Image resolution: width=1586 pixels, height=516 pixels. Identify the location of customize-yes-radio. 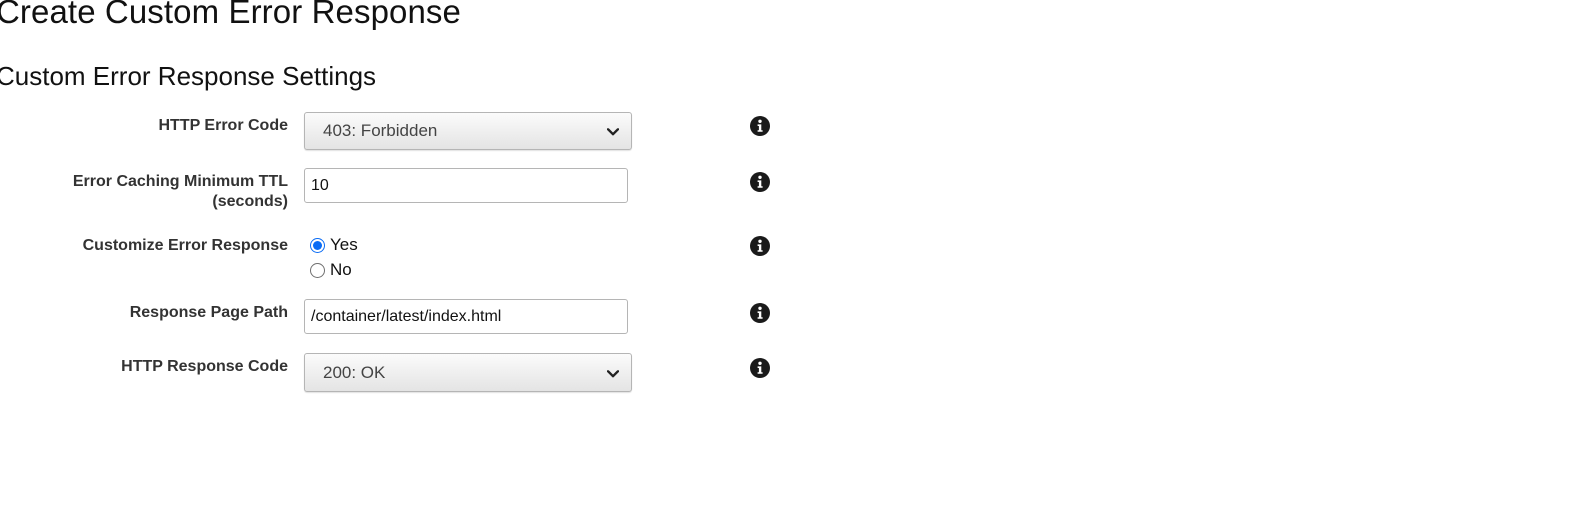
(317, 245).